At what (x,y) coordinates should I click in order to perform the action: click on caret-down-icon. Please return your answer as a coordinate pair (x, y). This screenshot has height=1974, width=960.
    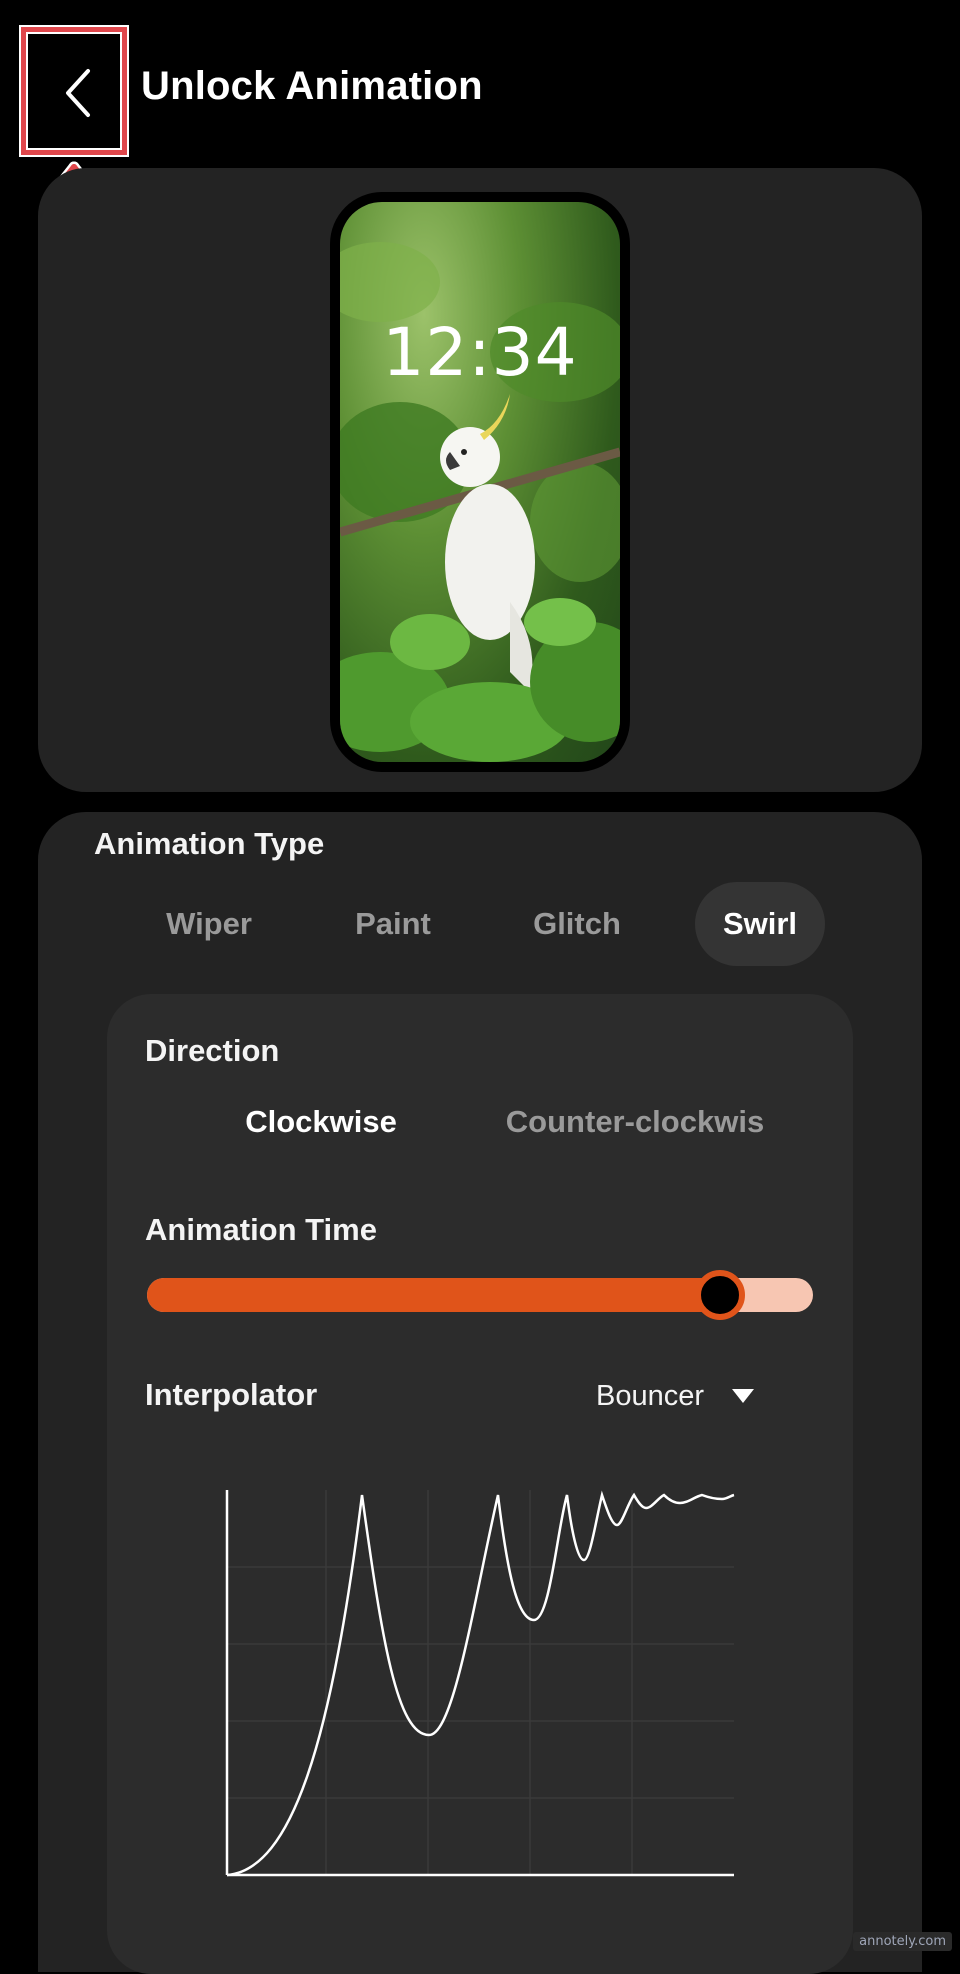
    Looking at the image, I should click on (743, 1396).